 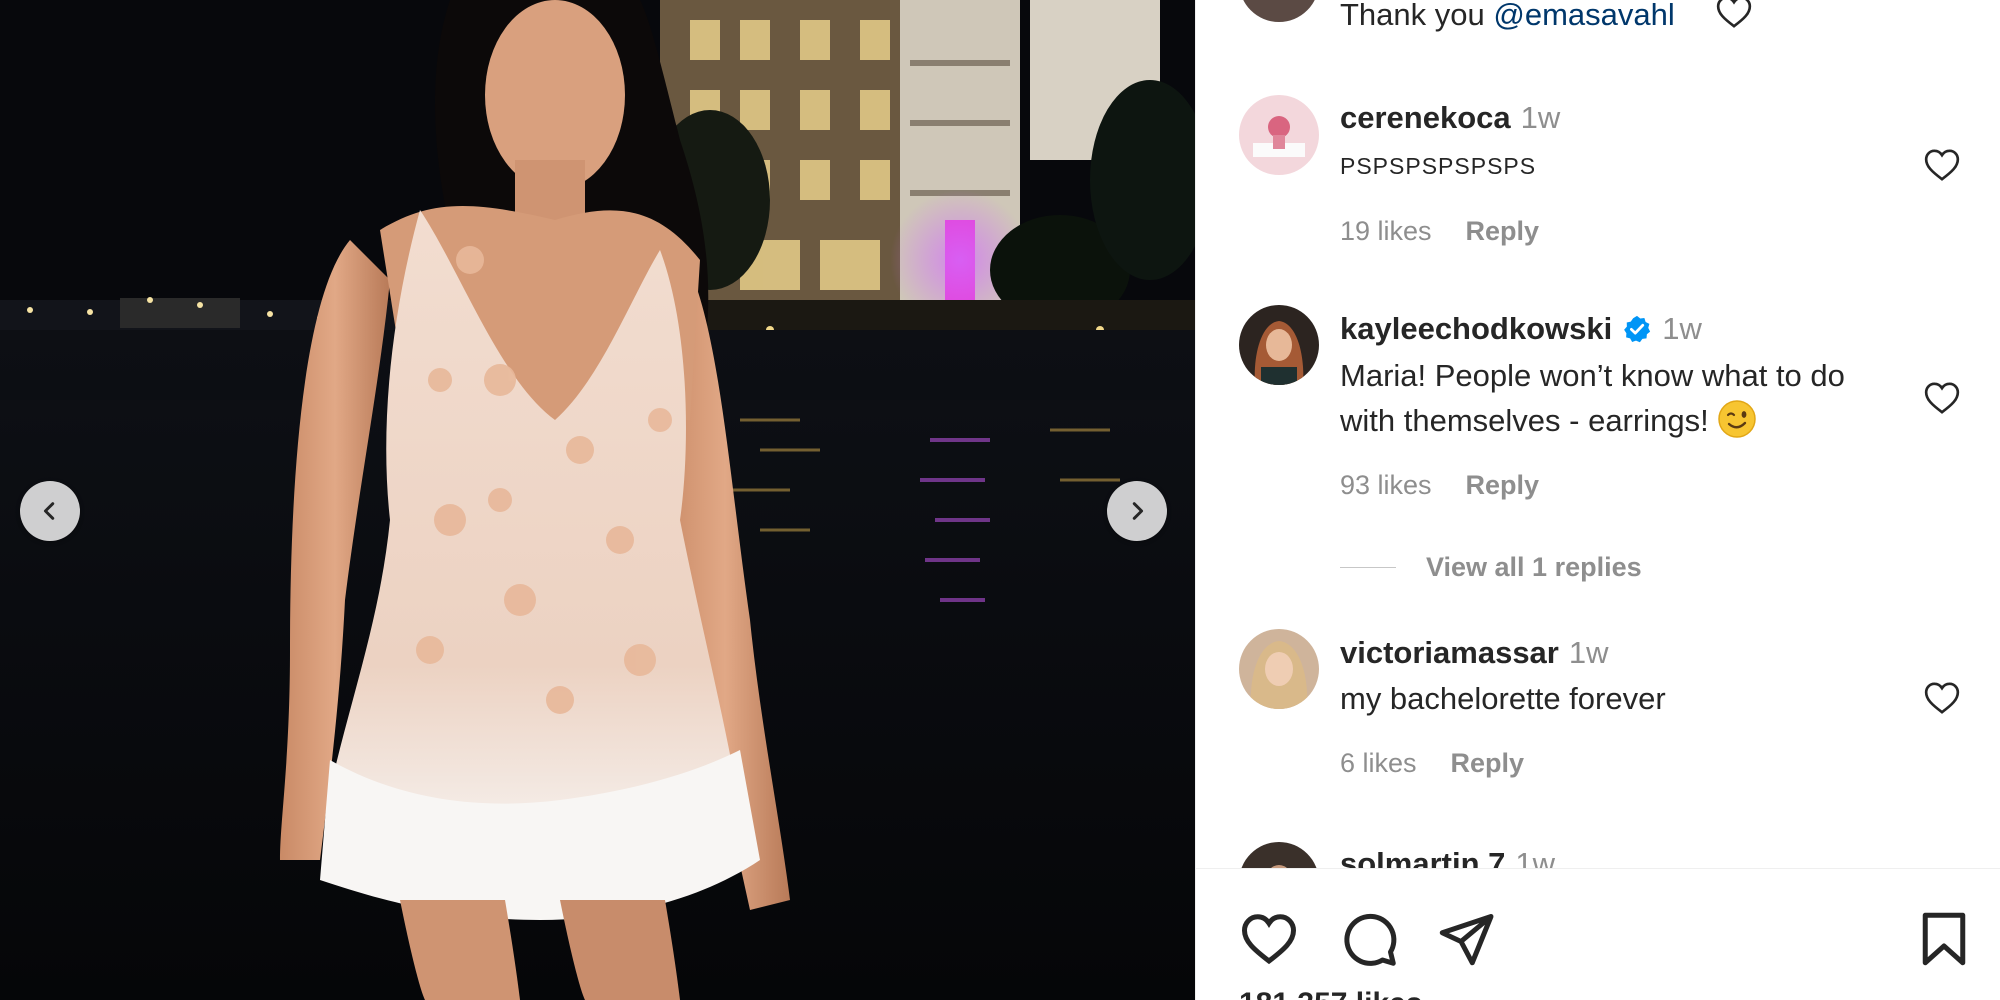 What do you see at coordinates (1378, 763) in the screenshot?
I see `comment-likes: 6 likes` at bounding box center [1378, 763].